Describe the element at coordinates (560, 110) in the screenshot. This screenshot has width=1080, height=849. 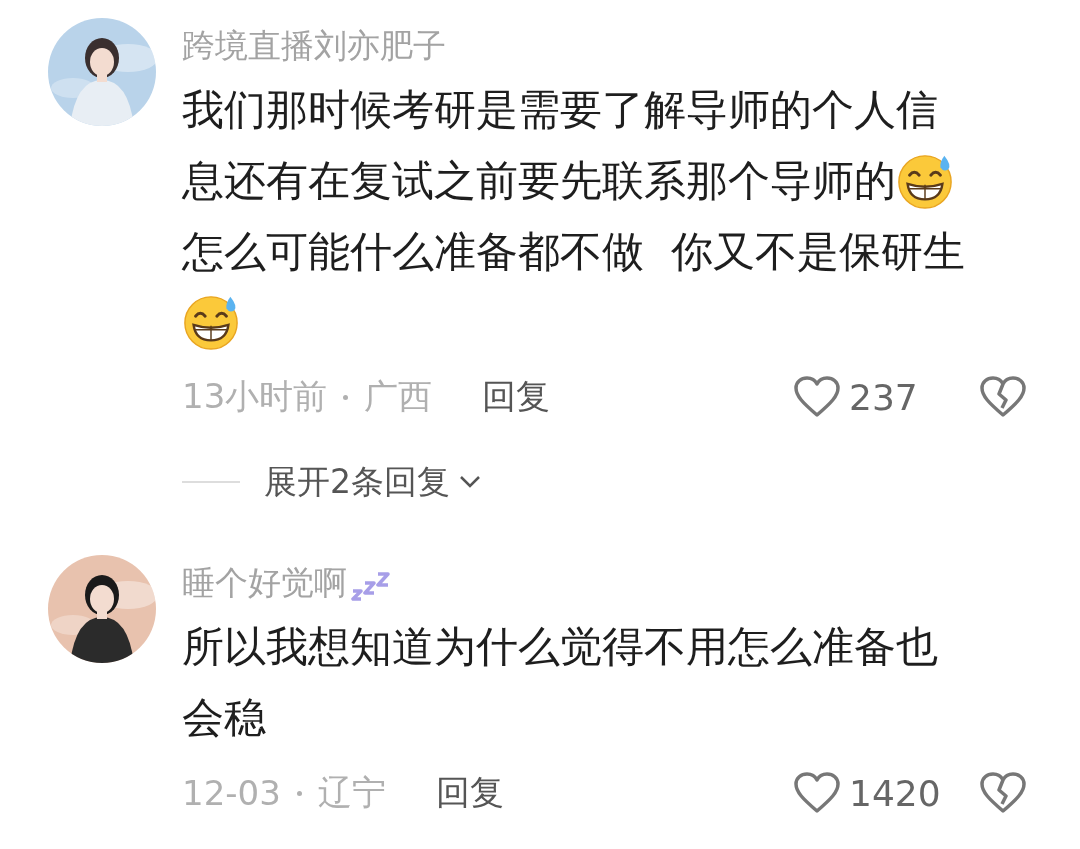
I see `comment-text: 我们那时候考研是需要了解导师的个人信` at that location.